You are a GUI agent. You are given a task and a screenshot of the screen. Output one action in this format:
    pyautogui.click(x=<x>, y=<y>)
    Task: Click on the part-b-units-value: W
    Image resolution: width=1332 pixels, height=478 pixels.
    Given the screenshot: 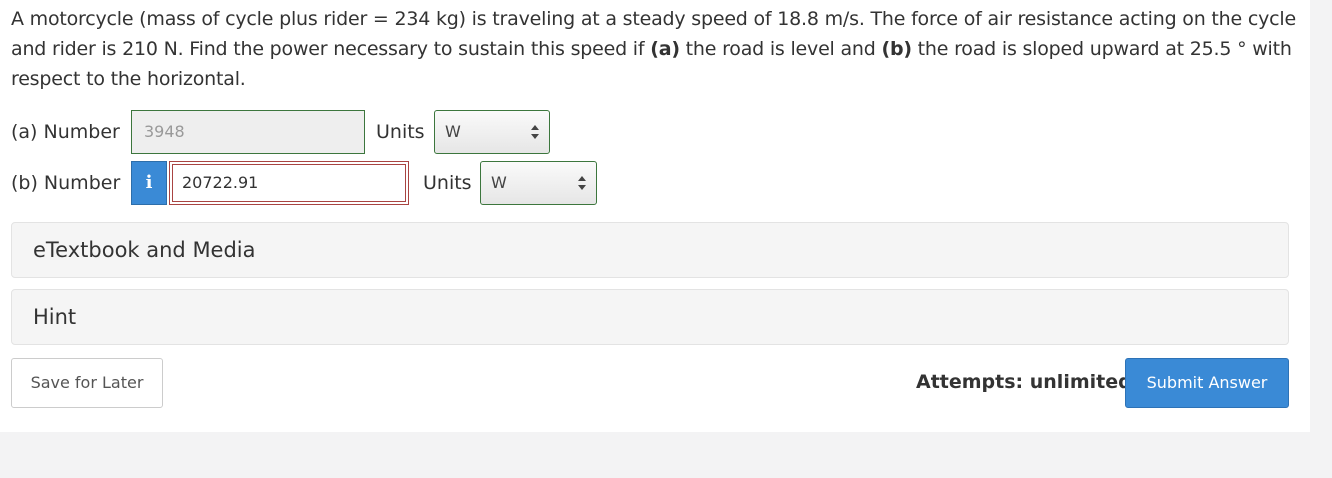 What is the action you would take?
    pyautogui.click(x=499, y=182)
    